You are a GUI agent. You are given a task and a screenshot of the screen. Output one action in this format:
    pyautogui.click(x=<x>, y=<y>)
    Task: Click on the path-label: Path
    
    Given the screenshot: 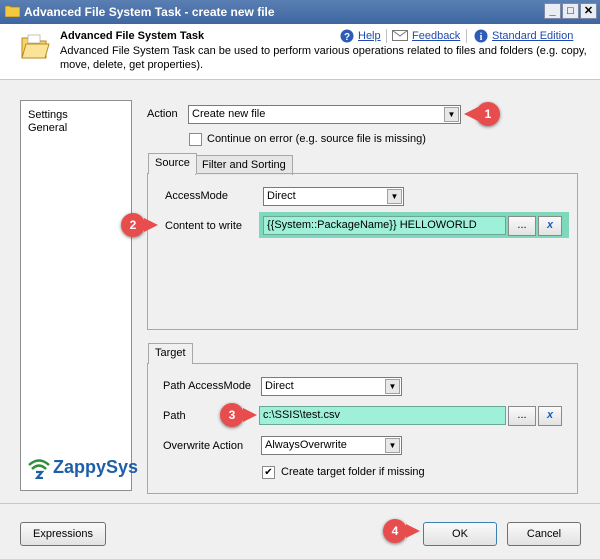 What is the action you would take?
    pyautogui.click(x=174, y=416)
    